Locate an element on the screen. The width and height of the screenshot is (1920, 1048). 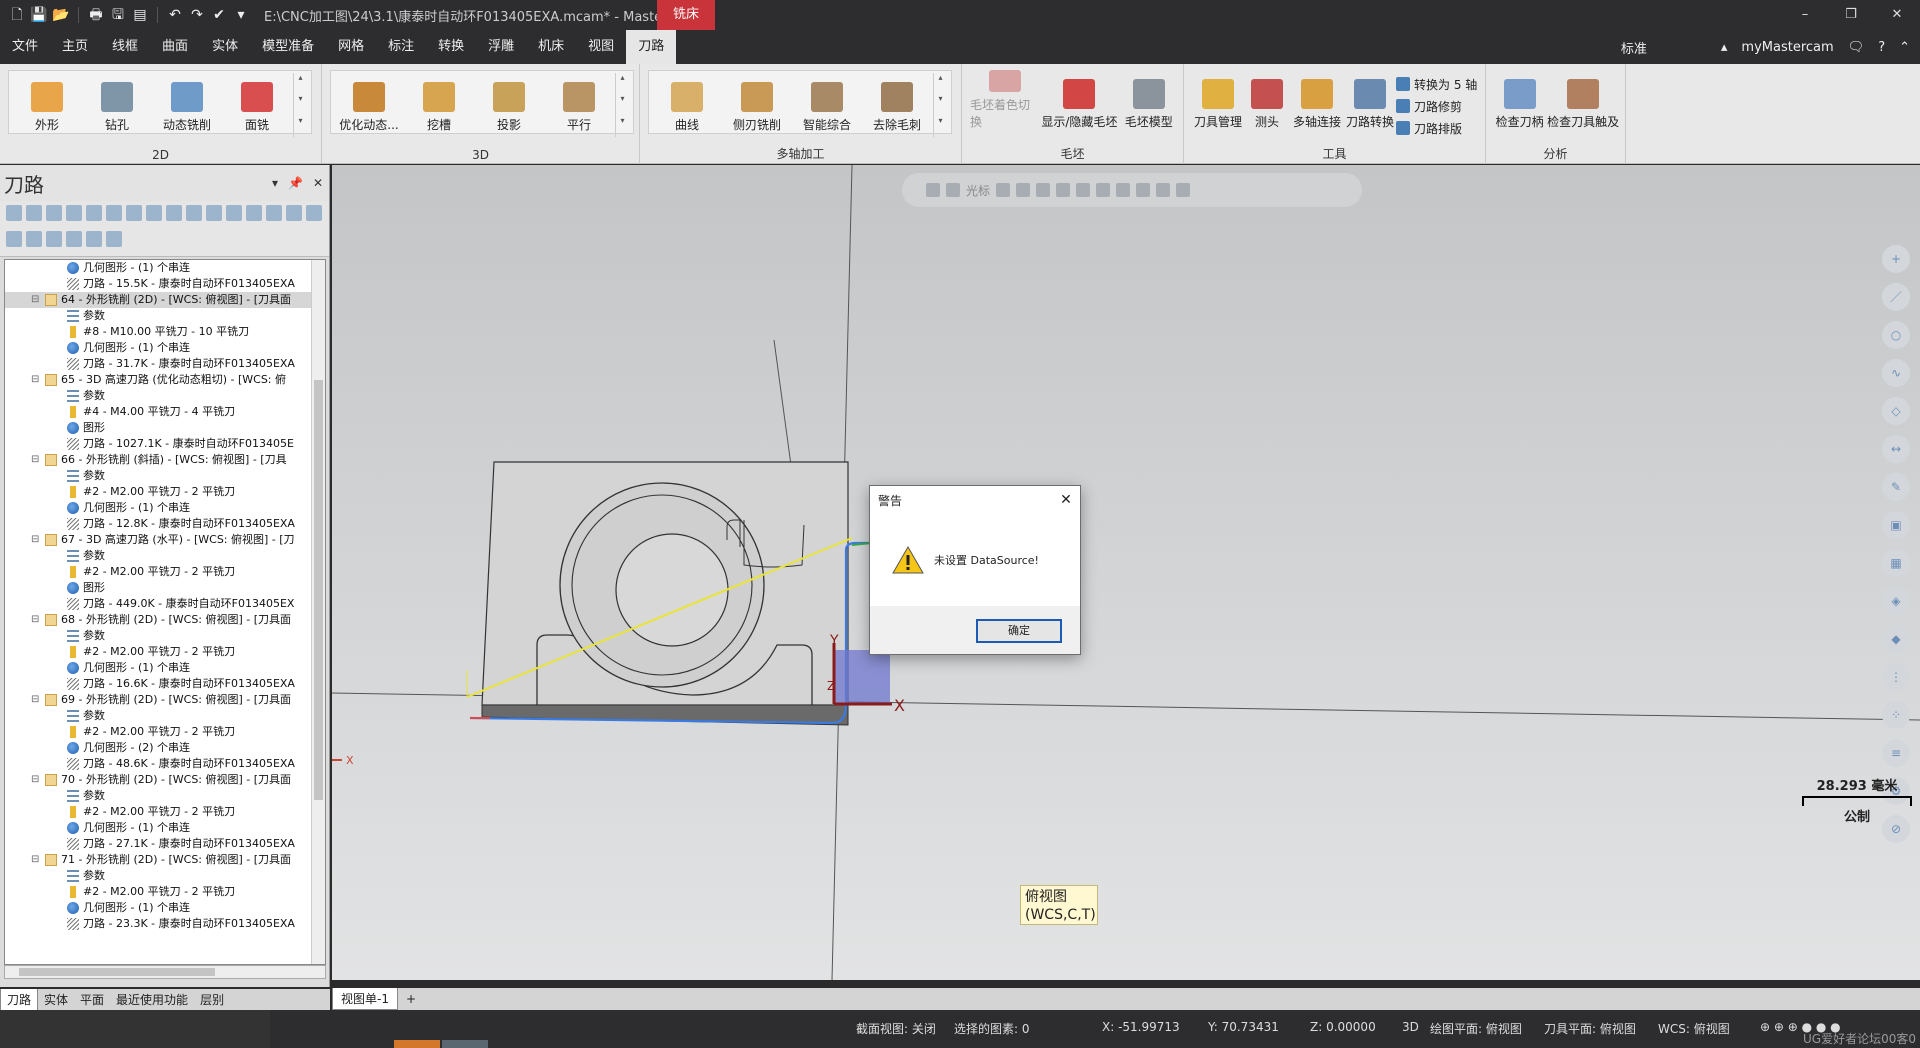
tree-item: 刀路 - 449.0K - 康泰时自动环F013405EX is located at coordinates (165, 604).